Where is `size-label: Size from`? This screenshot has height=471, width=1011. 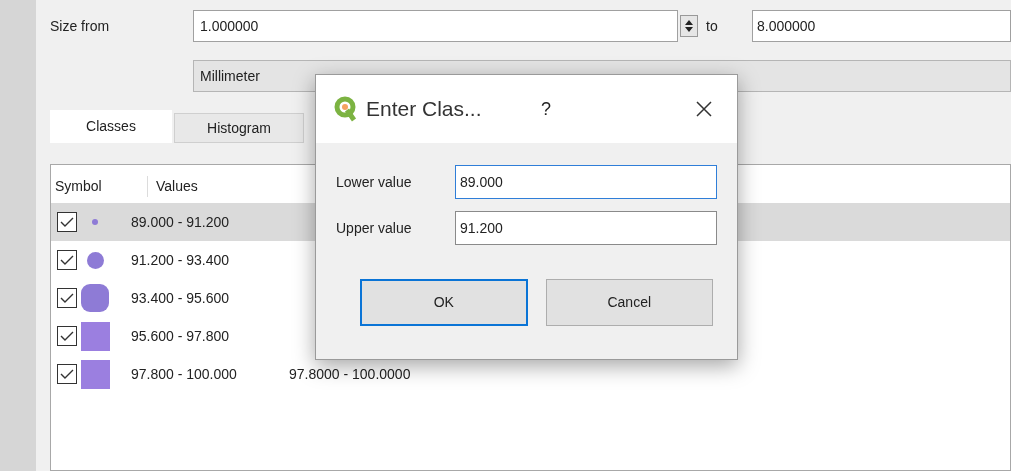 size-label: Size from is located at coordinates (80, 26).